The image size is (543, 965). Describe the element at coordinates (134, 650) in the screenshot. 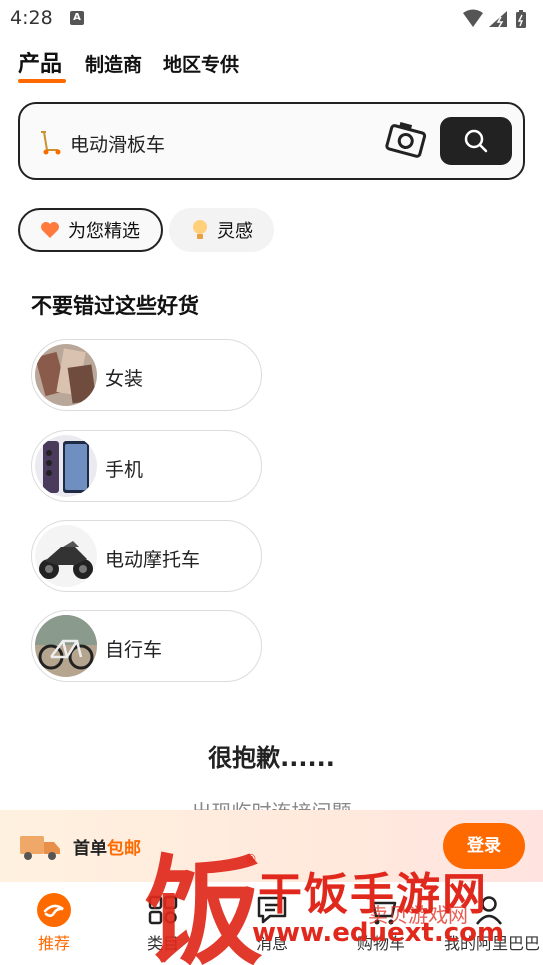

I see `category-label: 自行车` at that location.